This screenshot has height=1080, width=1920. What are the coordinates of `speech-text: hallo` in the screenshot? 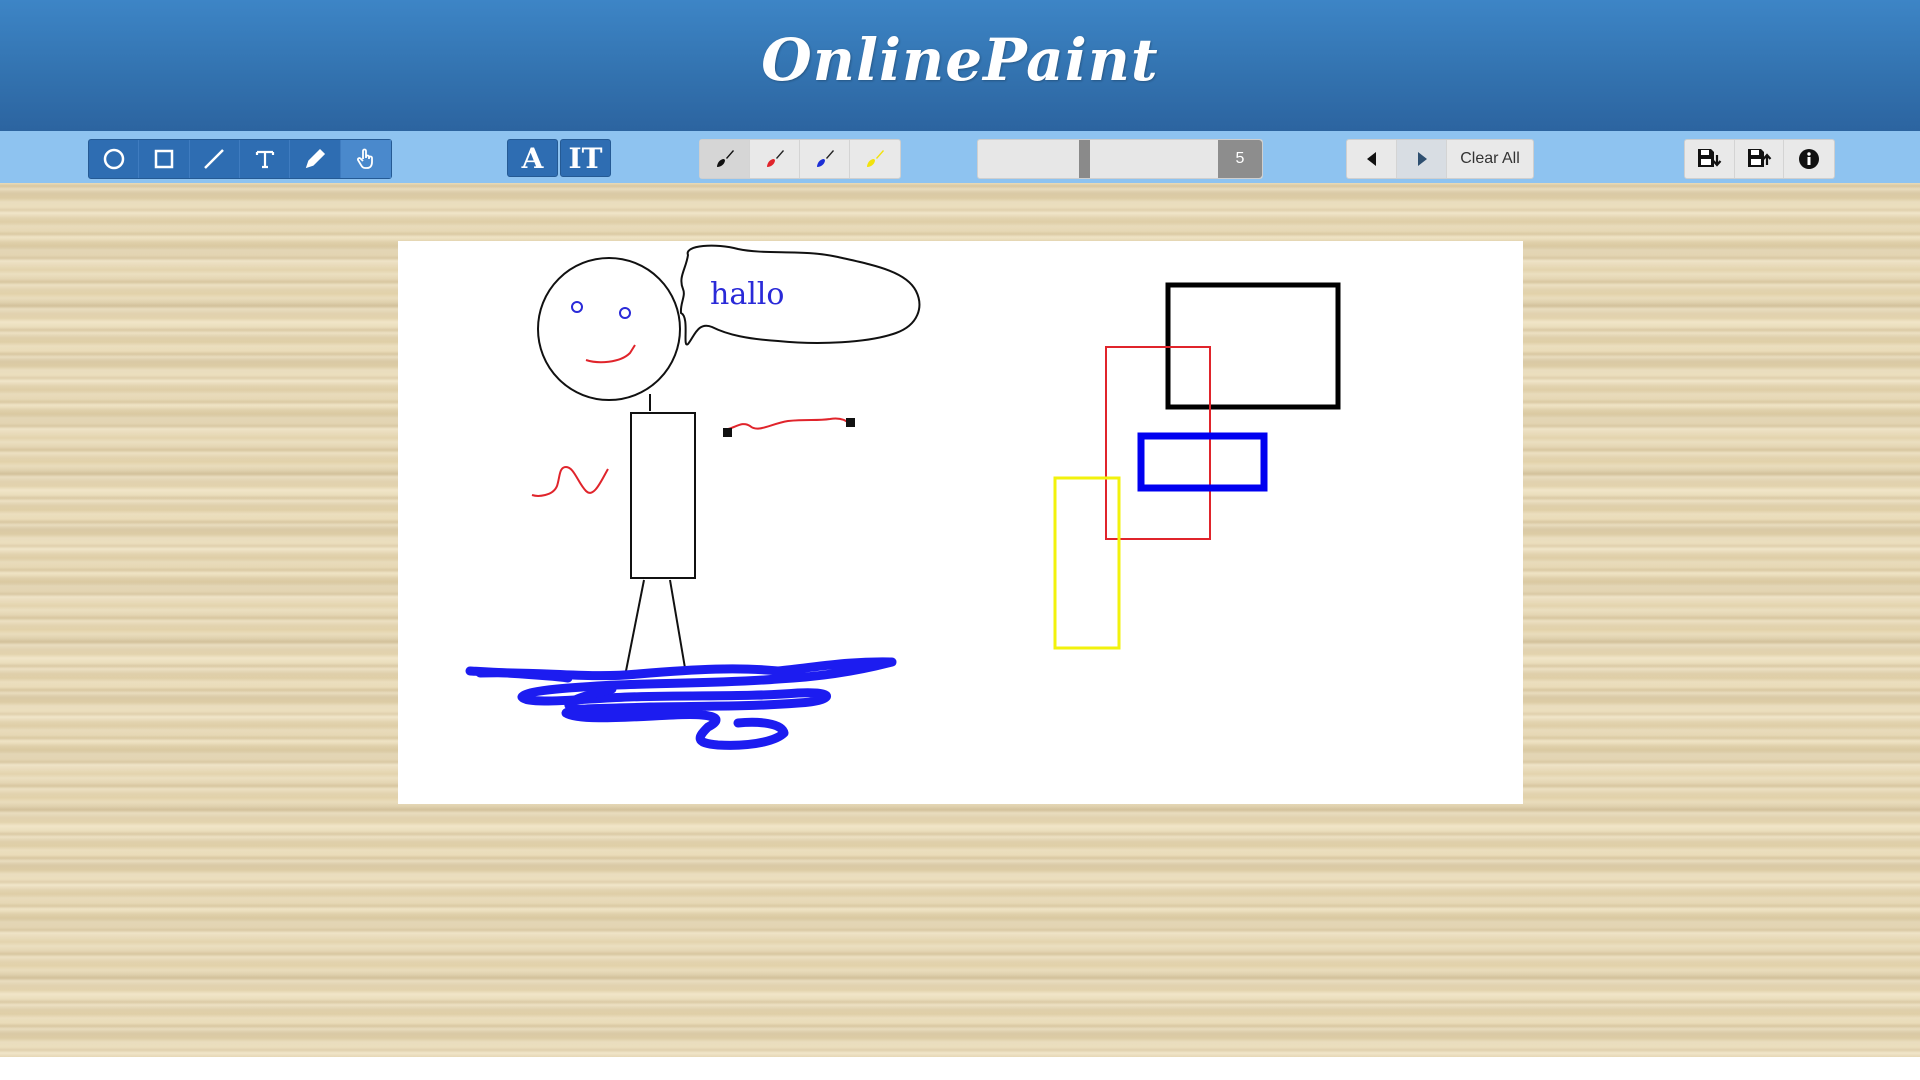 It's located at (747, 294).